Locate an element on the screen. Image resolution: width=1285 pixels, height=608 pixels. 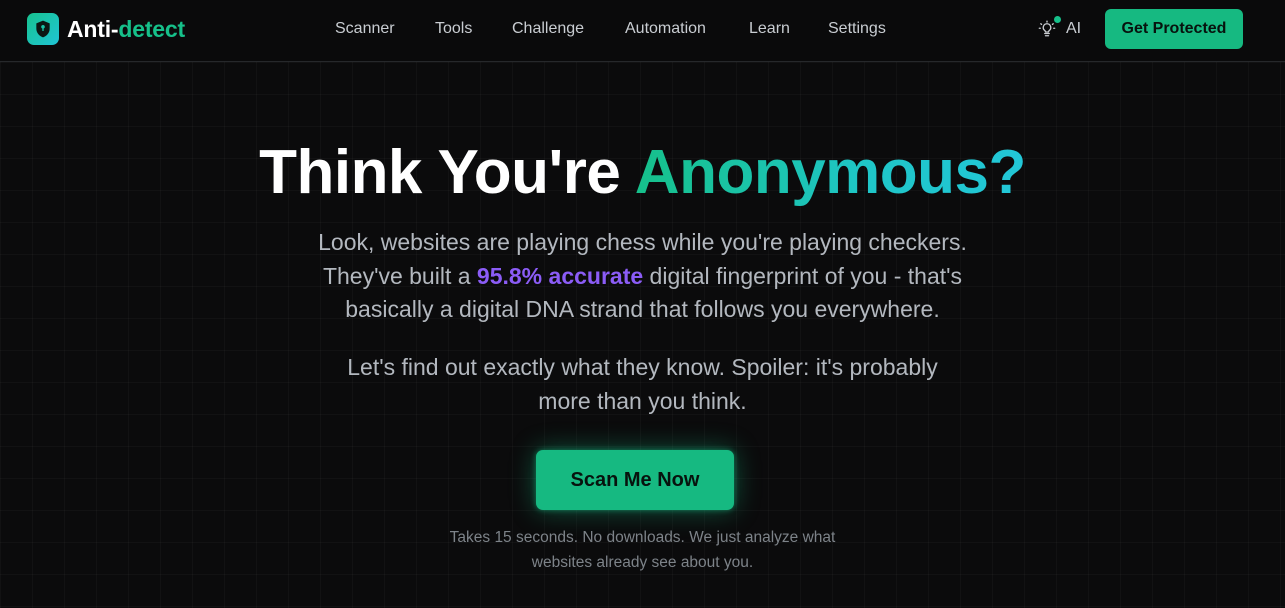
nav-challenge: Challenge is located at coordinates (548, 29).